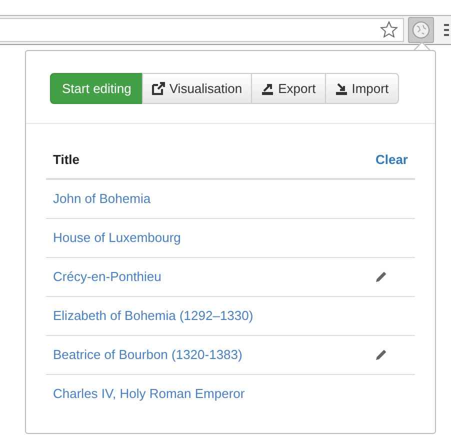 Image resolution: width=451 pixels, height=435 pixels. I want to click on article-link: Elizabeth of Bohemia (1292–1330), so click(153, 316).